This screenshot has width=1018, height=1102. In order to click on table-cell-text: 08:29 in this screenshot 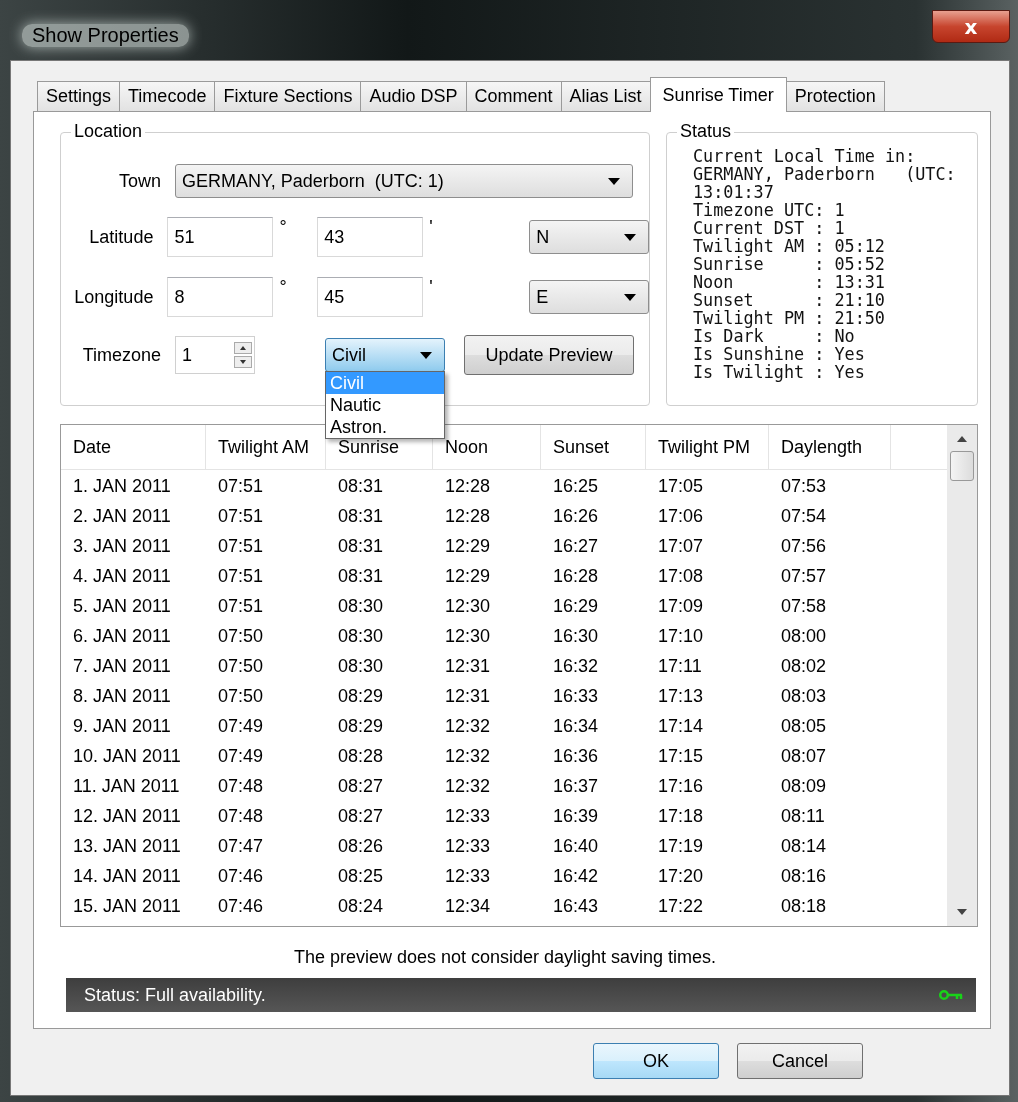, I will do `click(361, 696)`.